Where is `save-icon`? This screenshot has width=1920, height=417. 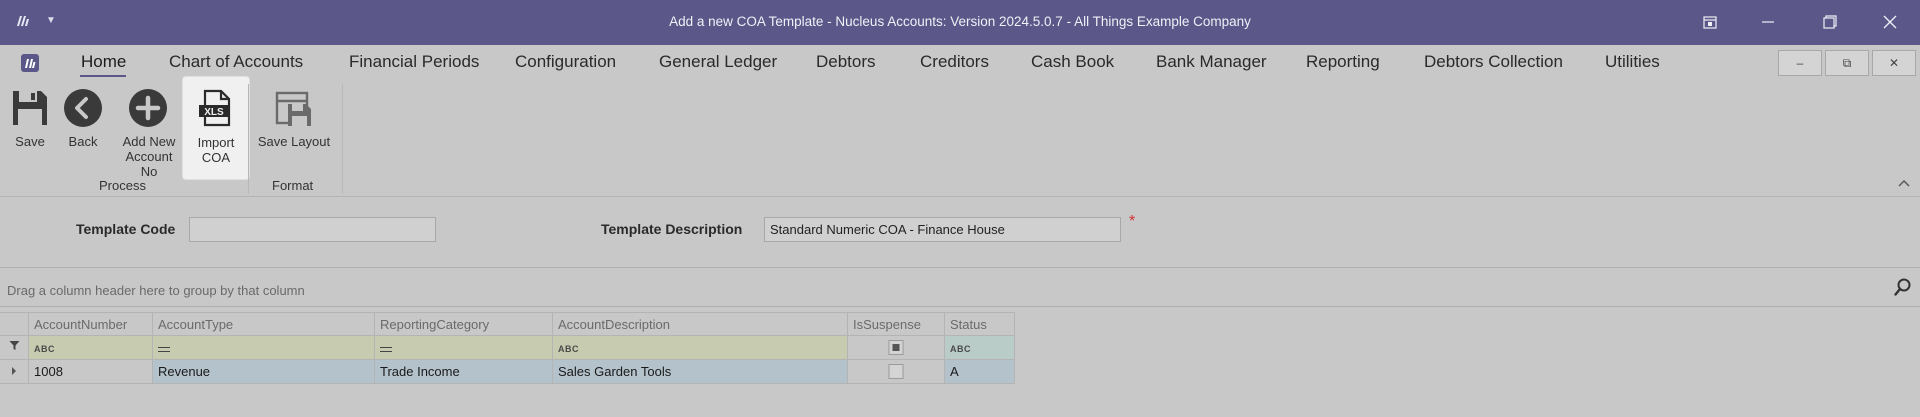
save-icon is located at coordinates (30, 108).